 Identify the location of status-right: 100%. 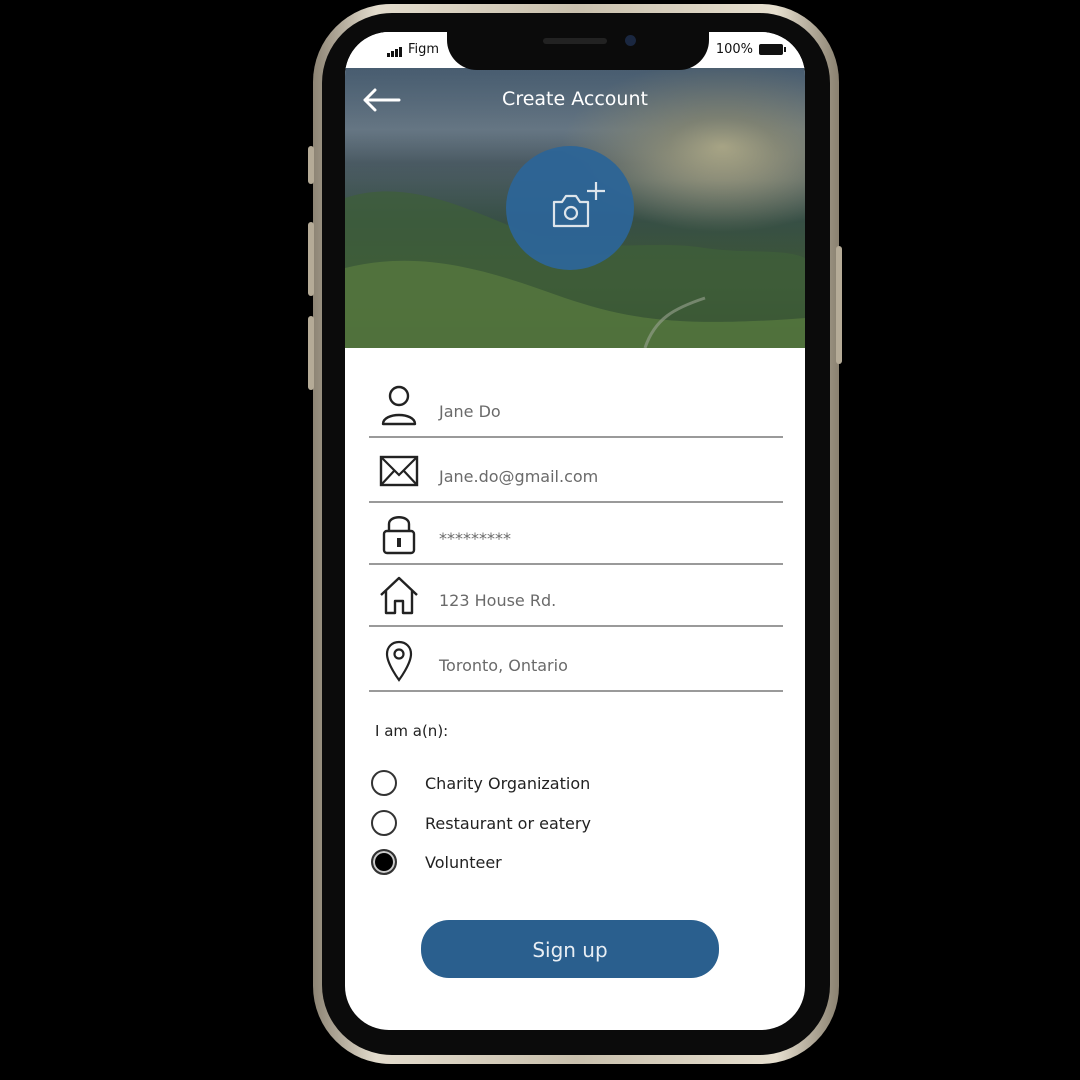
(750, 49).